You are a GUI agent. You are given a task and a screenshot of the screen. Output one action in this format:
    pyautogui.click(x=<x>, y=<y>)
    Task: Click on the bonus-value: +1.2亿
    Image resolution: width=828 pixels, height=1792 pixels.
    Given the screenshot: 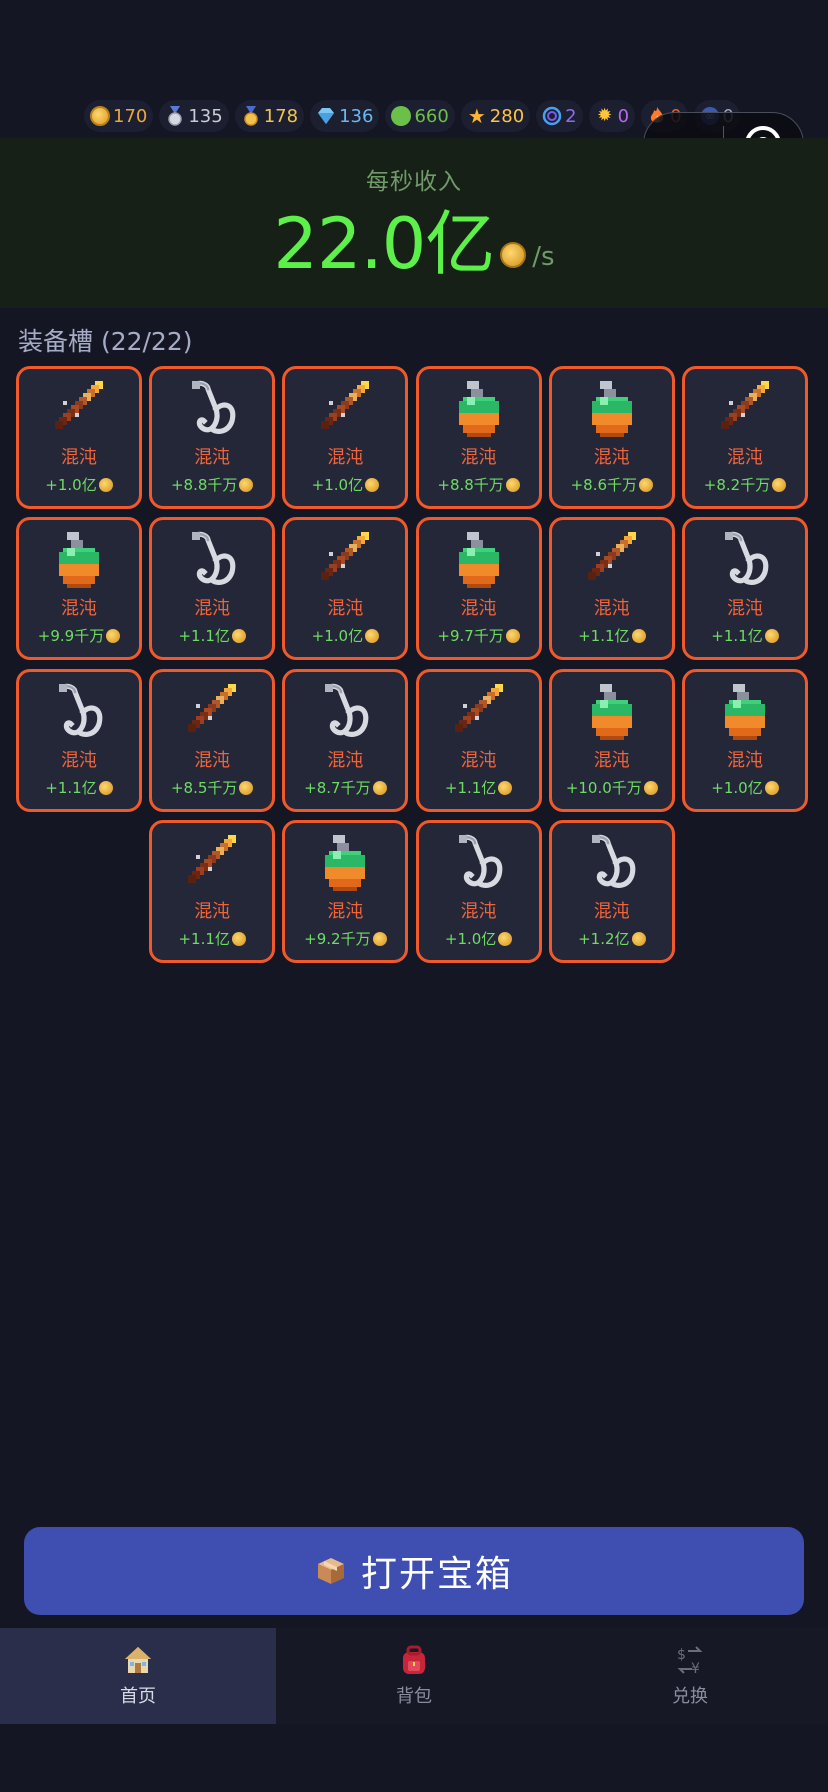 What is the action you would take?
    pyautogui.click(x=604, y=938)
    